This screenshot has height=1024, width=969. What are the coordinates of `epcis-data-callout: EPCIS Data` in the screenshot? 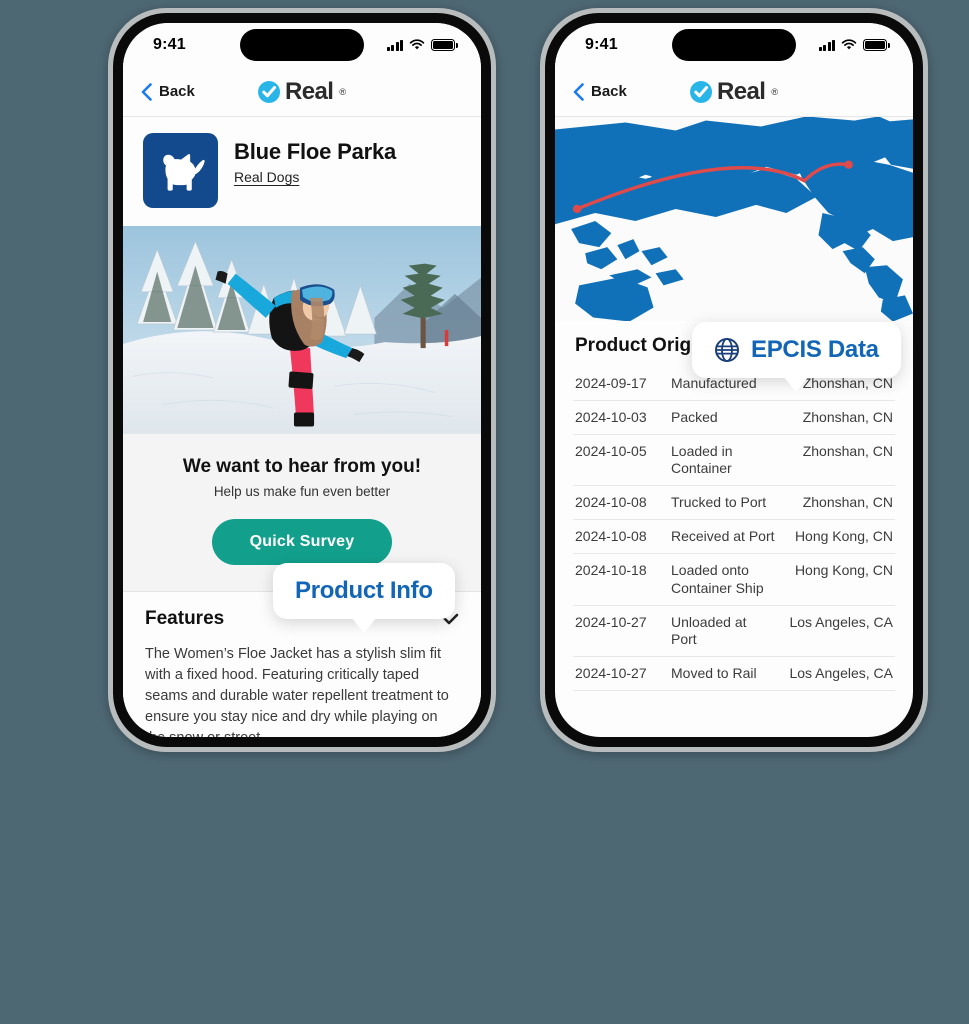 It's located at (796, 350).